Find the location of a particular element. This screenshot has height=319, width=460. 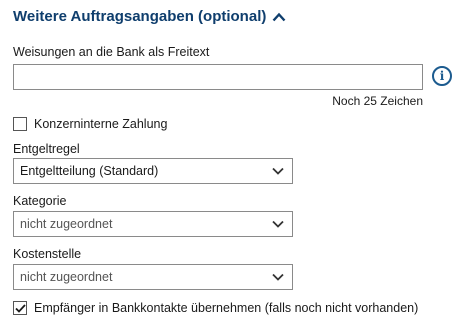

freetext-field is located at coordinates (218, 77).